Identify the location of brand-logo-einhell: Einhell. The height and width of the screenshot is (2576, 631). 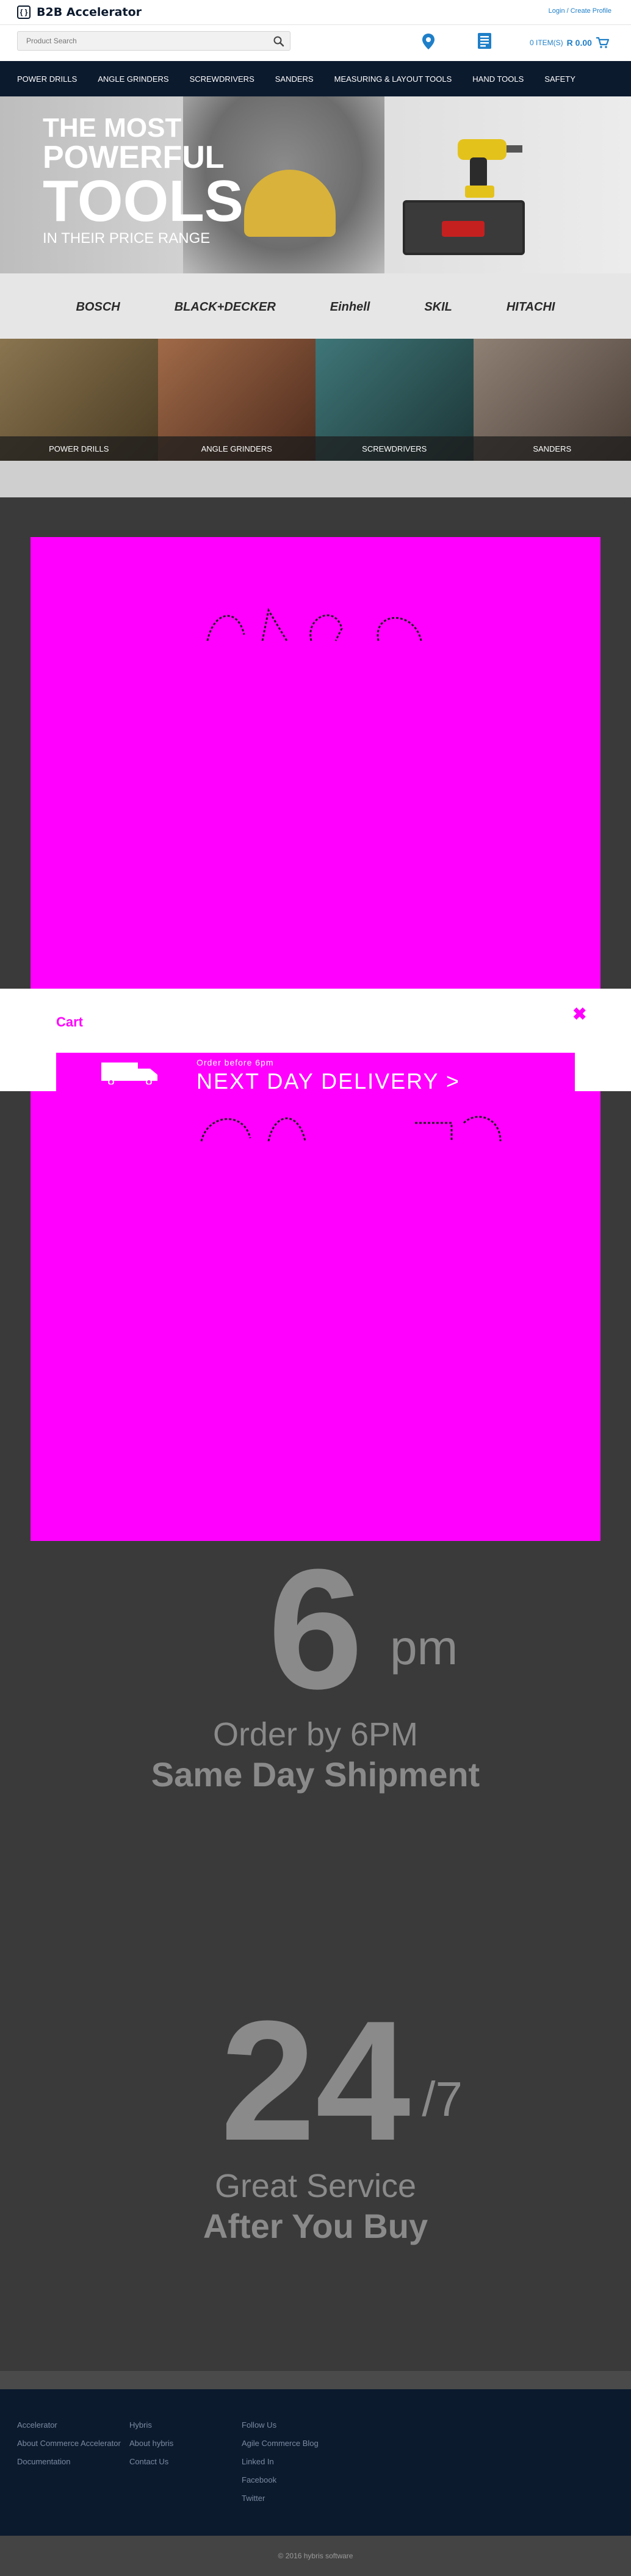
(350, 307).